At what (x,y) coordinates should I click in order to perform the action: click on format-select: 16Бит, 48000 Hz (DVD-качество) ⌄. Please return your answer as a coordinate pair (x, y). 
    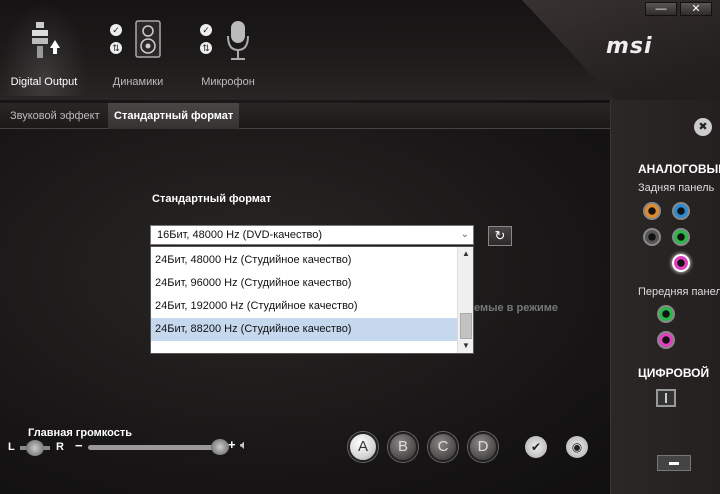
    Looking at the image, I should click on (312, 235).